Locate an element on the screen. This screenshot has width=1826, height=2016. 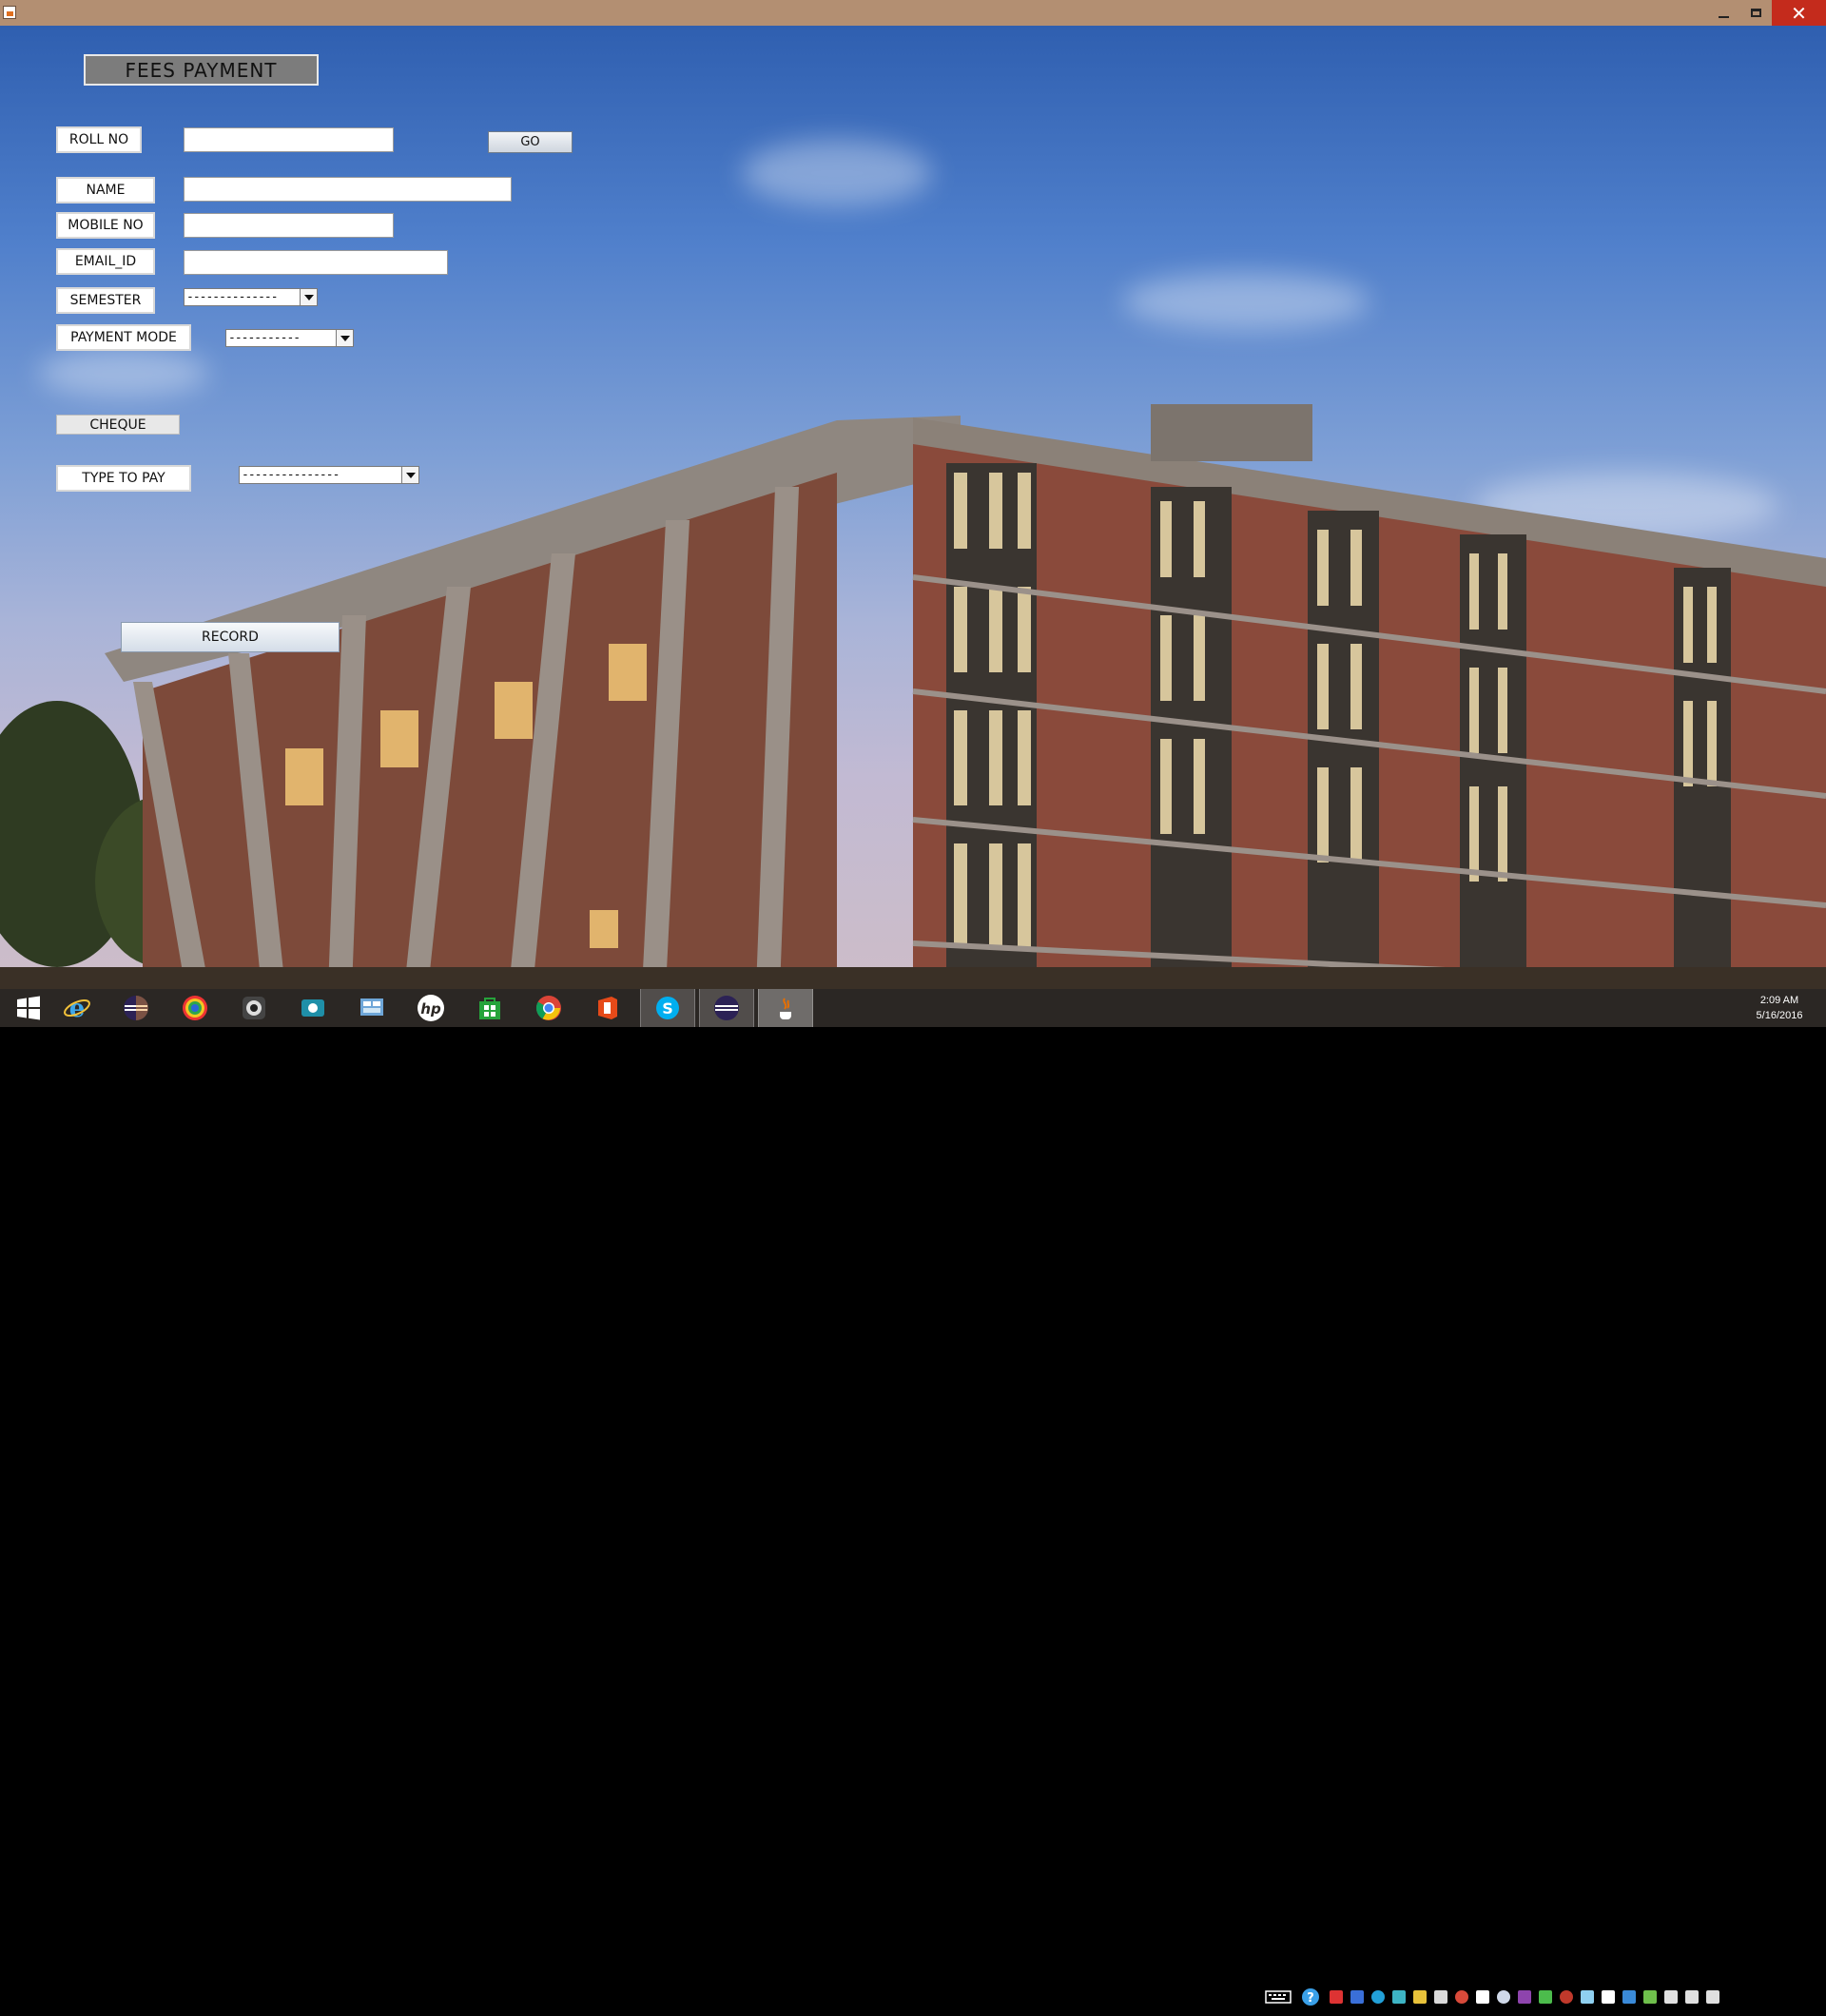
semester-selected-value: -------------- is located at coordinates (232, 297).